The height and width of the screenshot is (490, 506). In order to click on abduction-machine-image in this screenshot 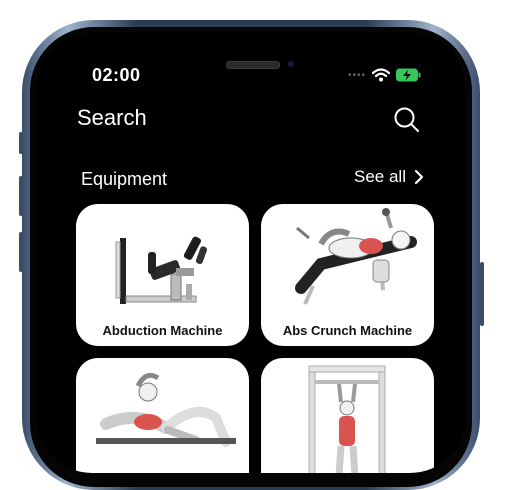, I will do `click(161, 270)`.